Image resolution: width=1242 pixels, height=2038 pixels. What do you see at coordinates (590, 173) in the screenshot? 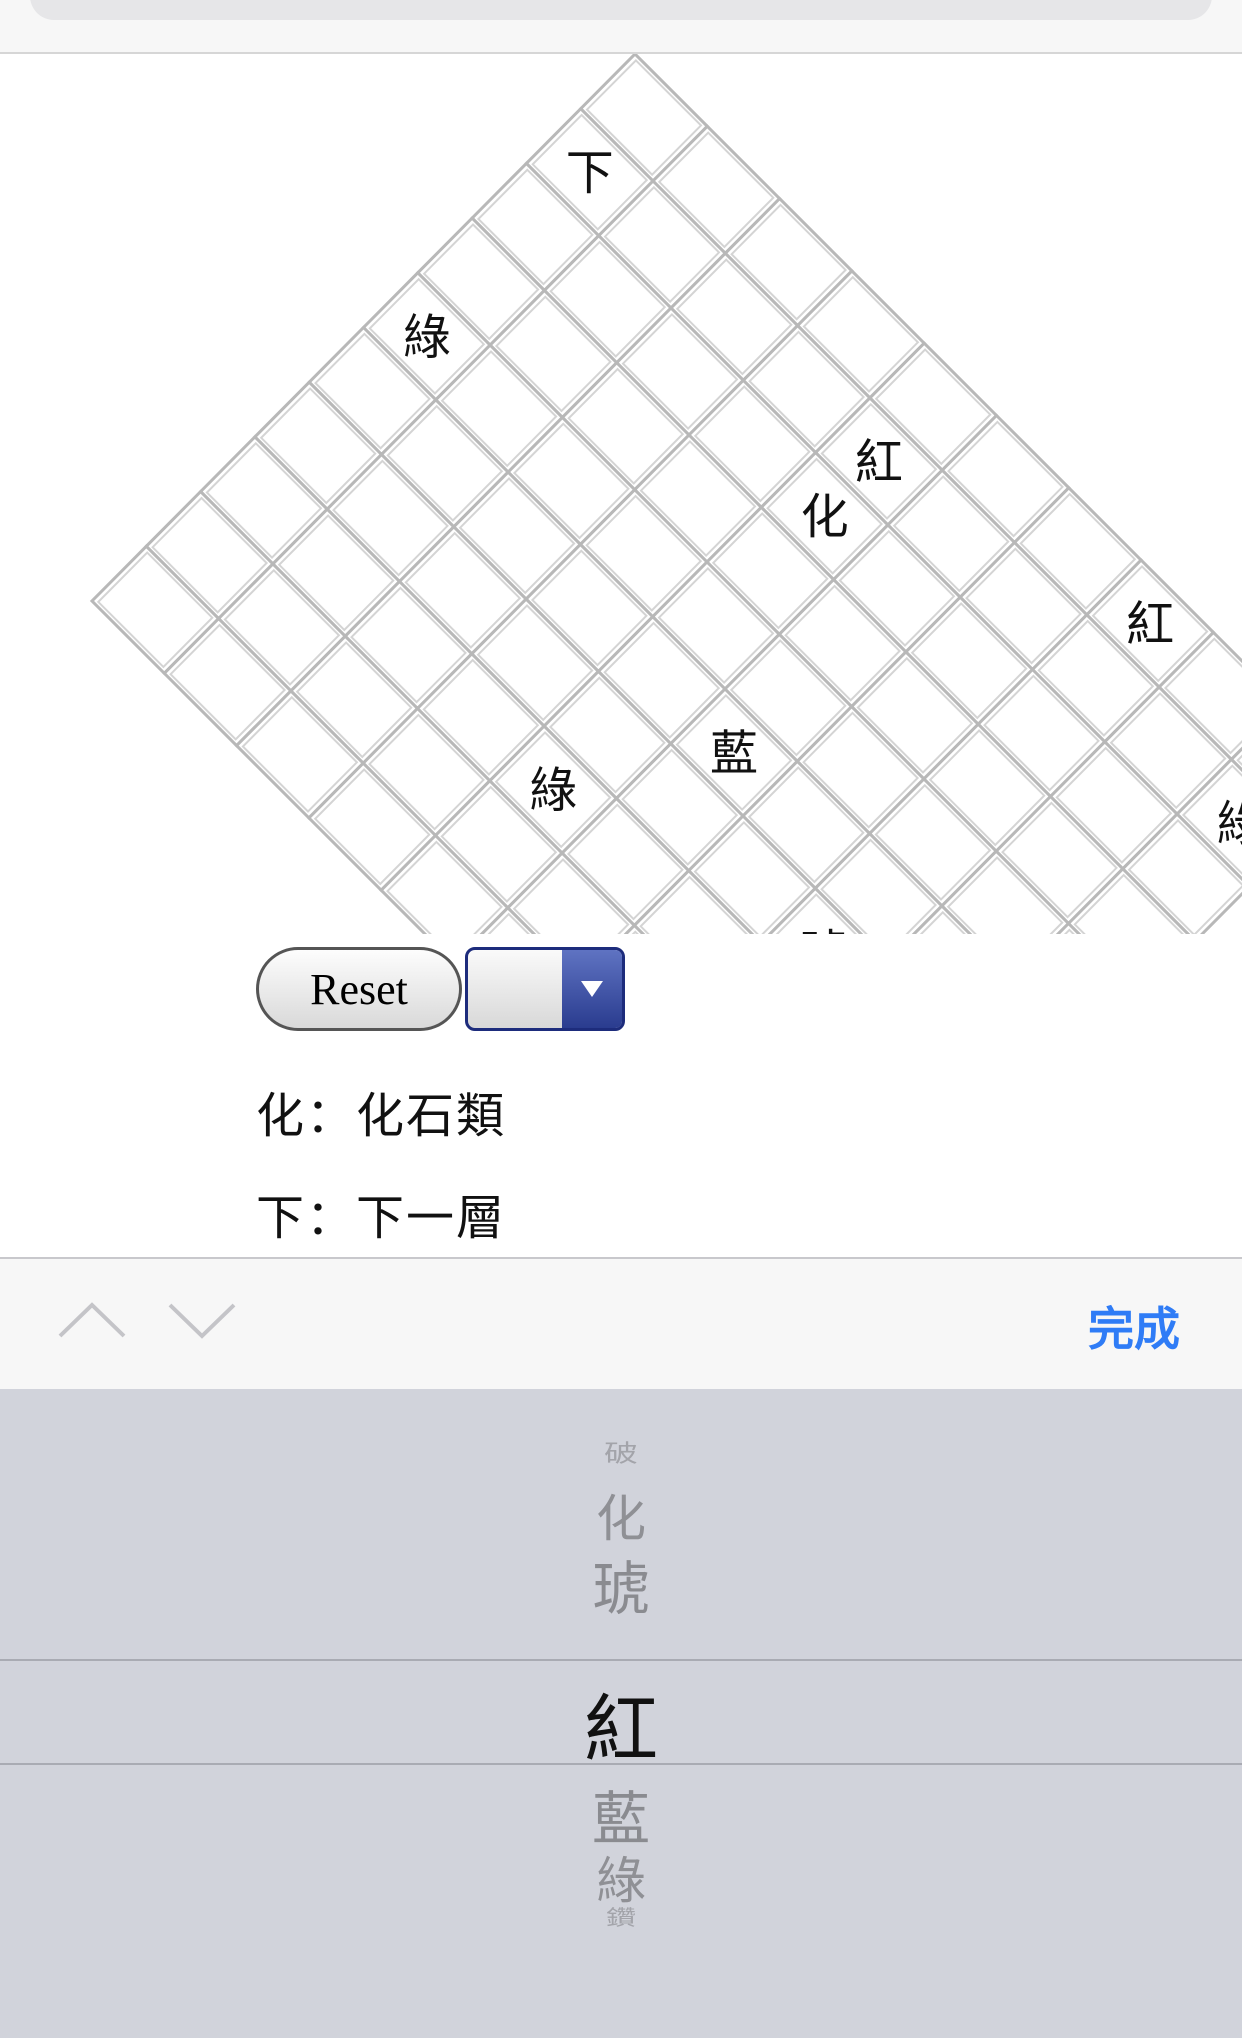
I see `board-cell-label: 下` at bounding box center [590, 173].